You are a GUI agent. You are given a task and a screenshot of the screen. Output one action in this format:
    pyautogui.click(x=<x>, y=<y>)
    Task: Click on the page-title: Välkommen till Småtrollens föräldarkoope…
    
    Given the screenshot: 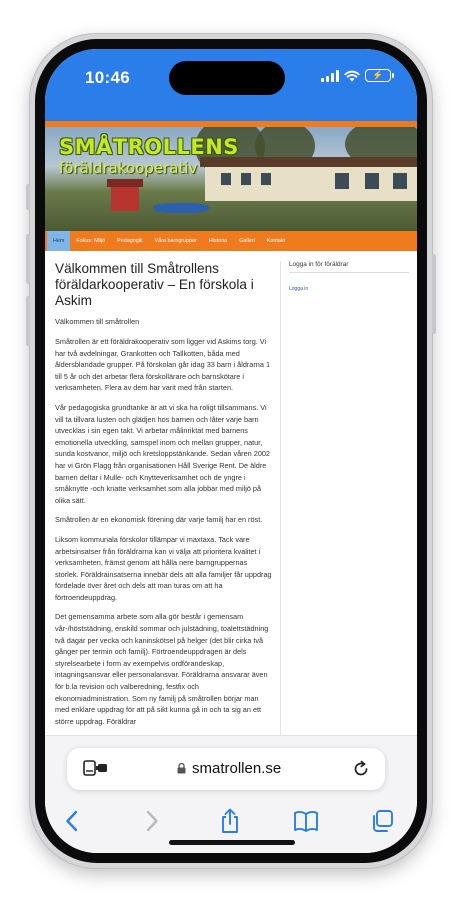 What is the action you would take?
    pyautogui.click(x=154, y=284)
    